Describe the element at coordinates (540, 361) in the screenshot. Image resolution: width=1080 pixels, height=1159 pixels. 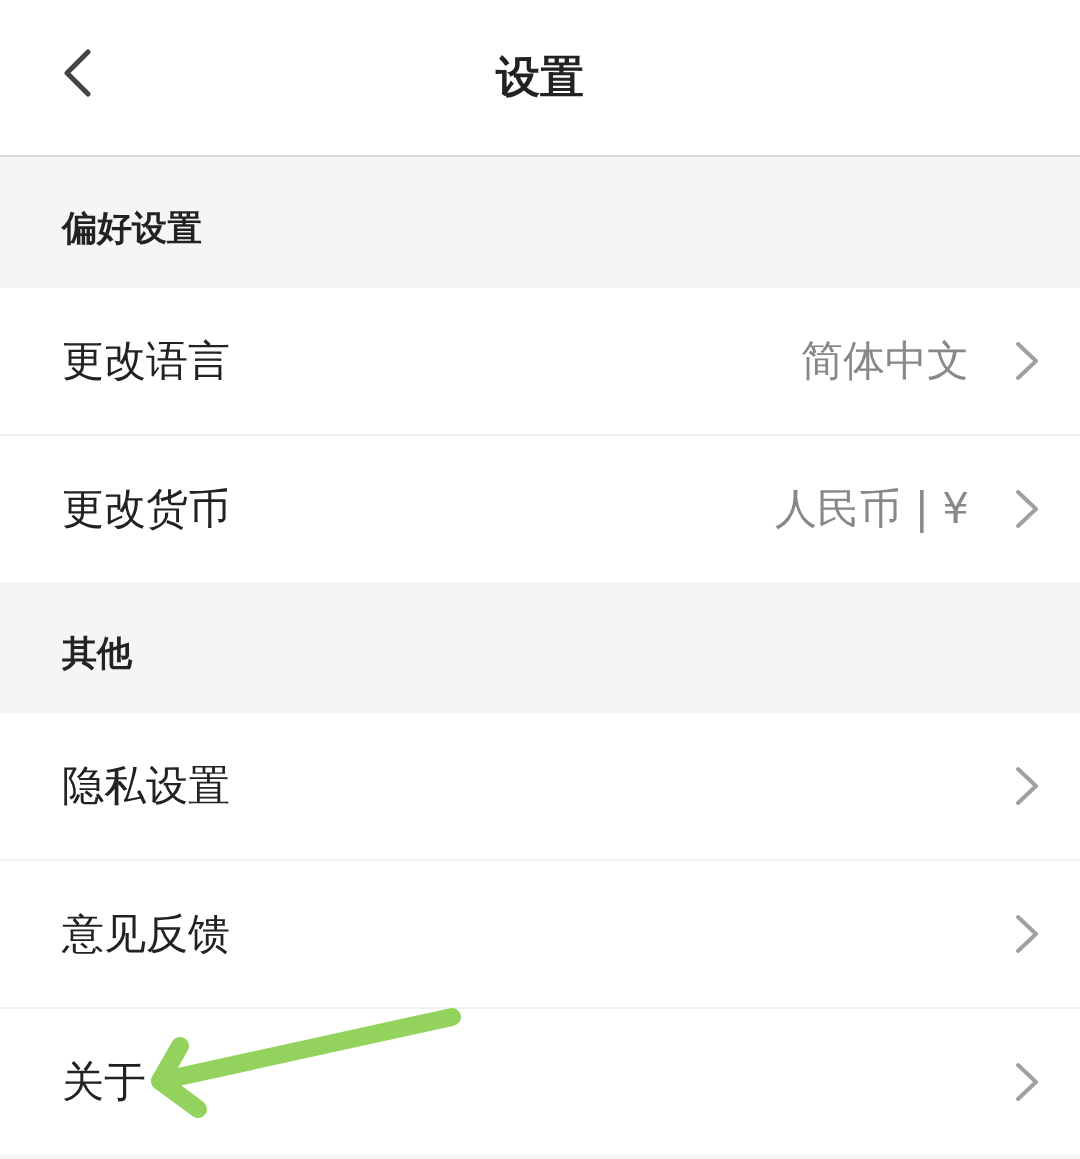
I see `settings-row: 更改语言 简体中文` at that location.